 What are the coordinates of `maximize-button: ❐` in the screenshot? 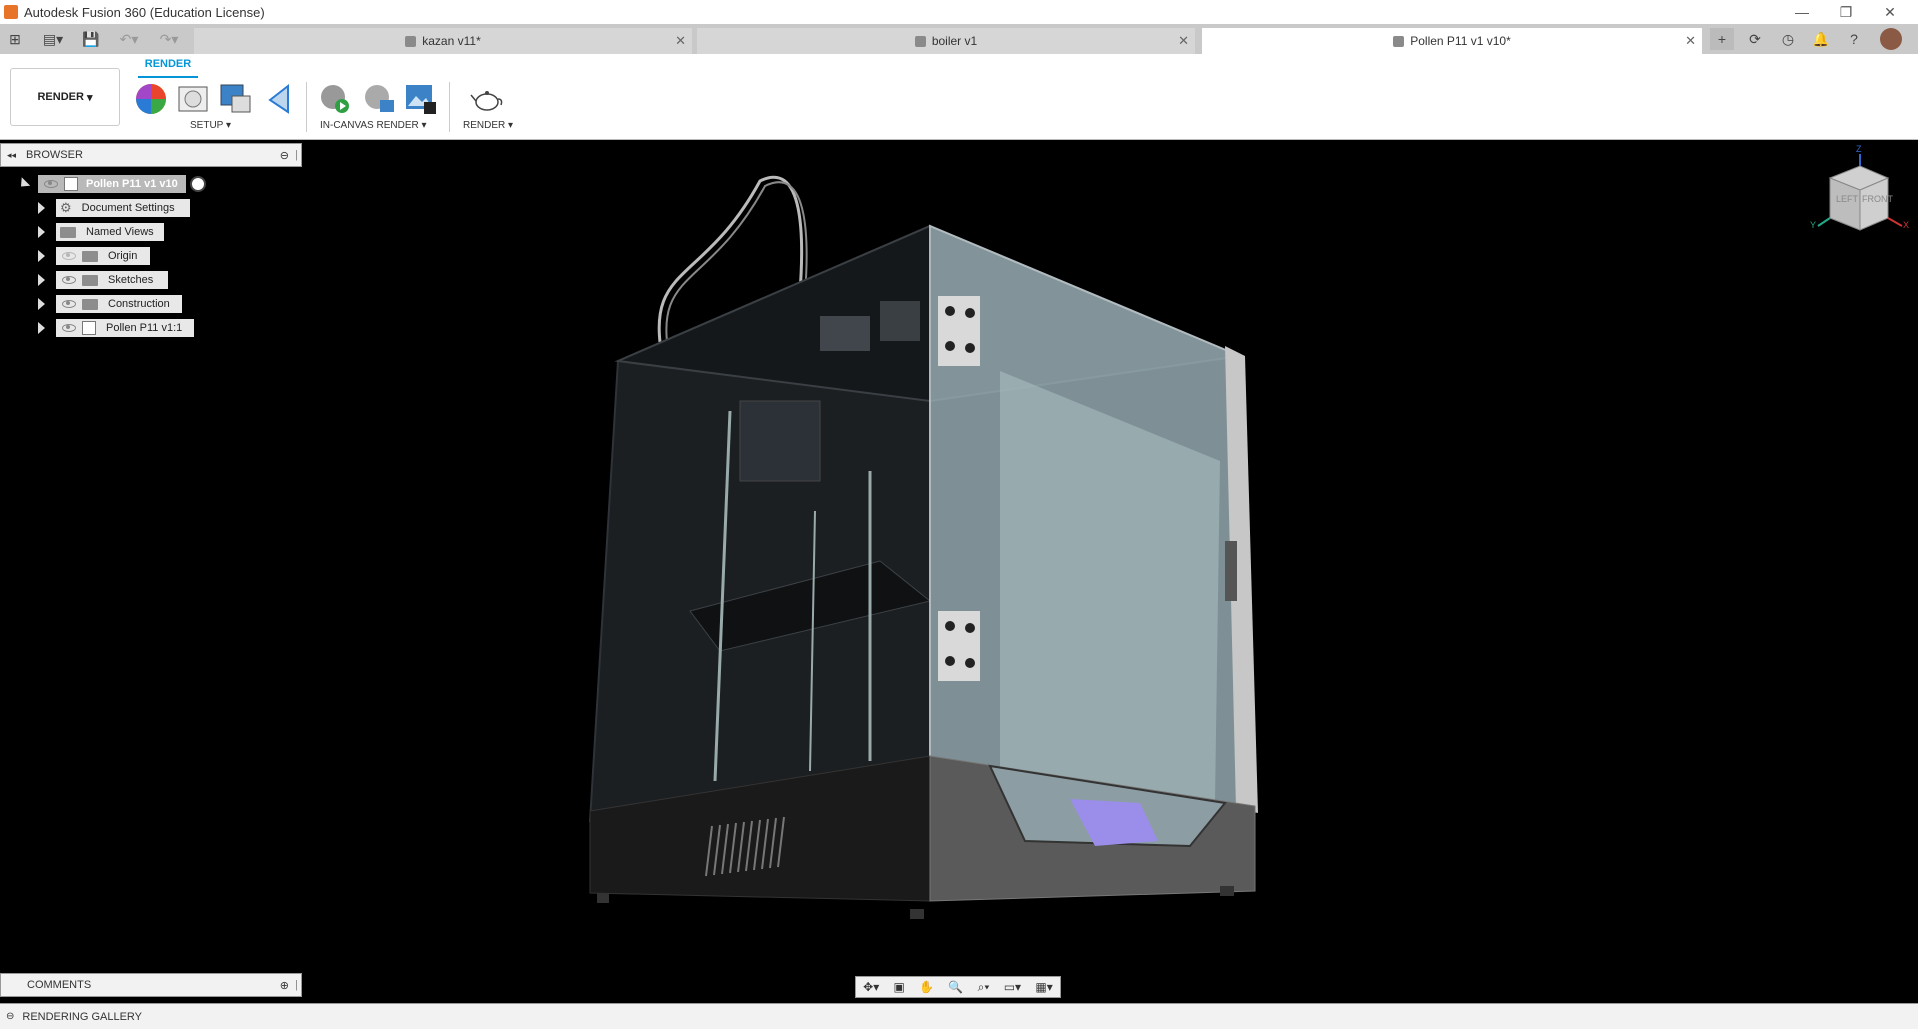 It's located at (1846, 12).